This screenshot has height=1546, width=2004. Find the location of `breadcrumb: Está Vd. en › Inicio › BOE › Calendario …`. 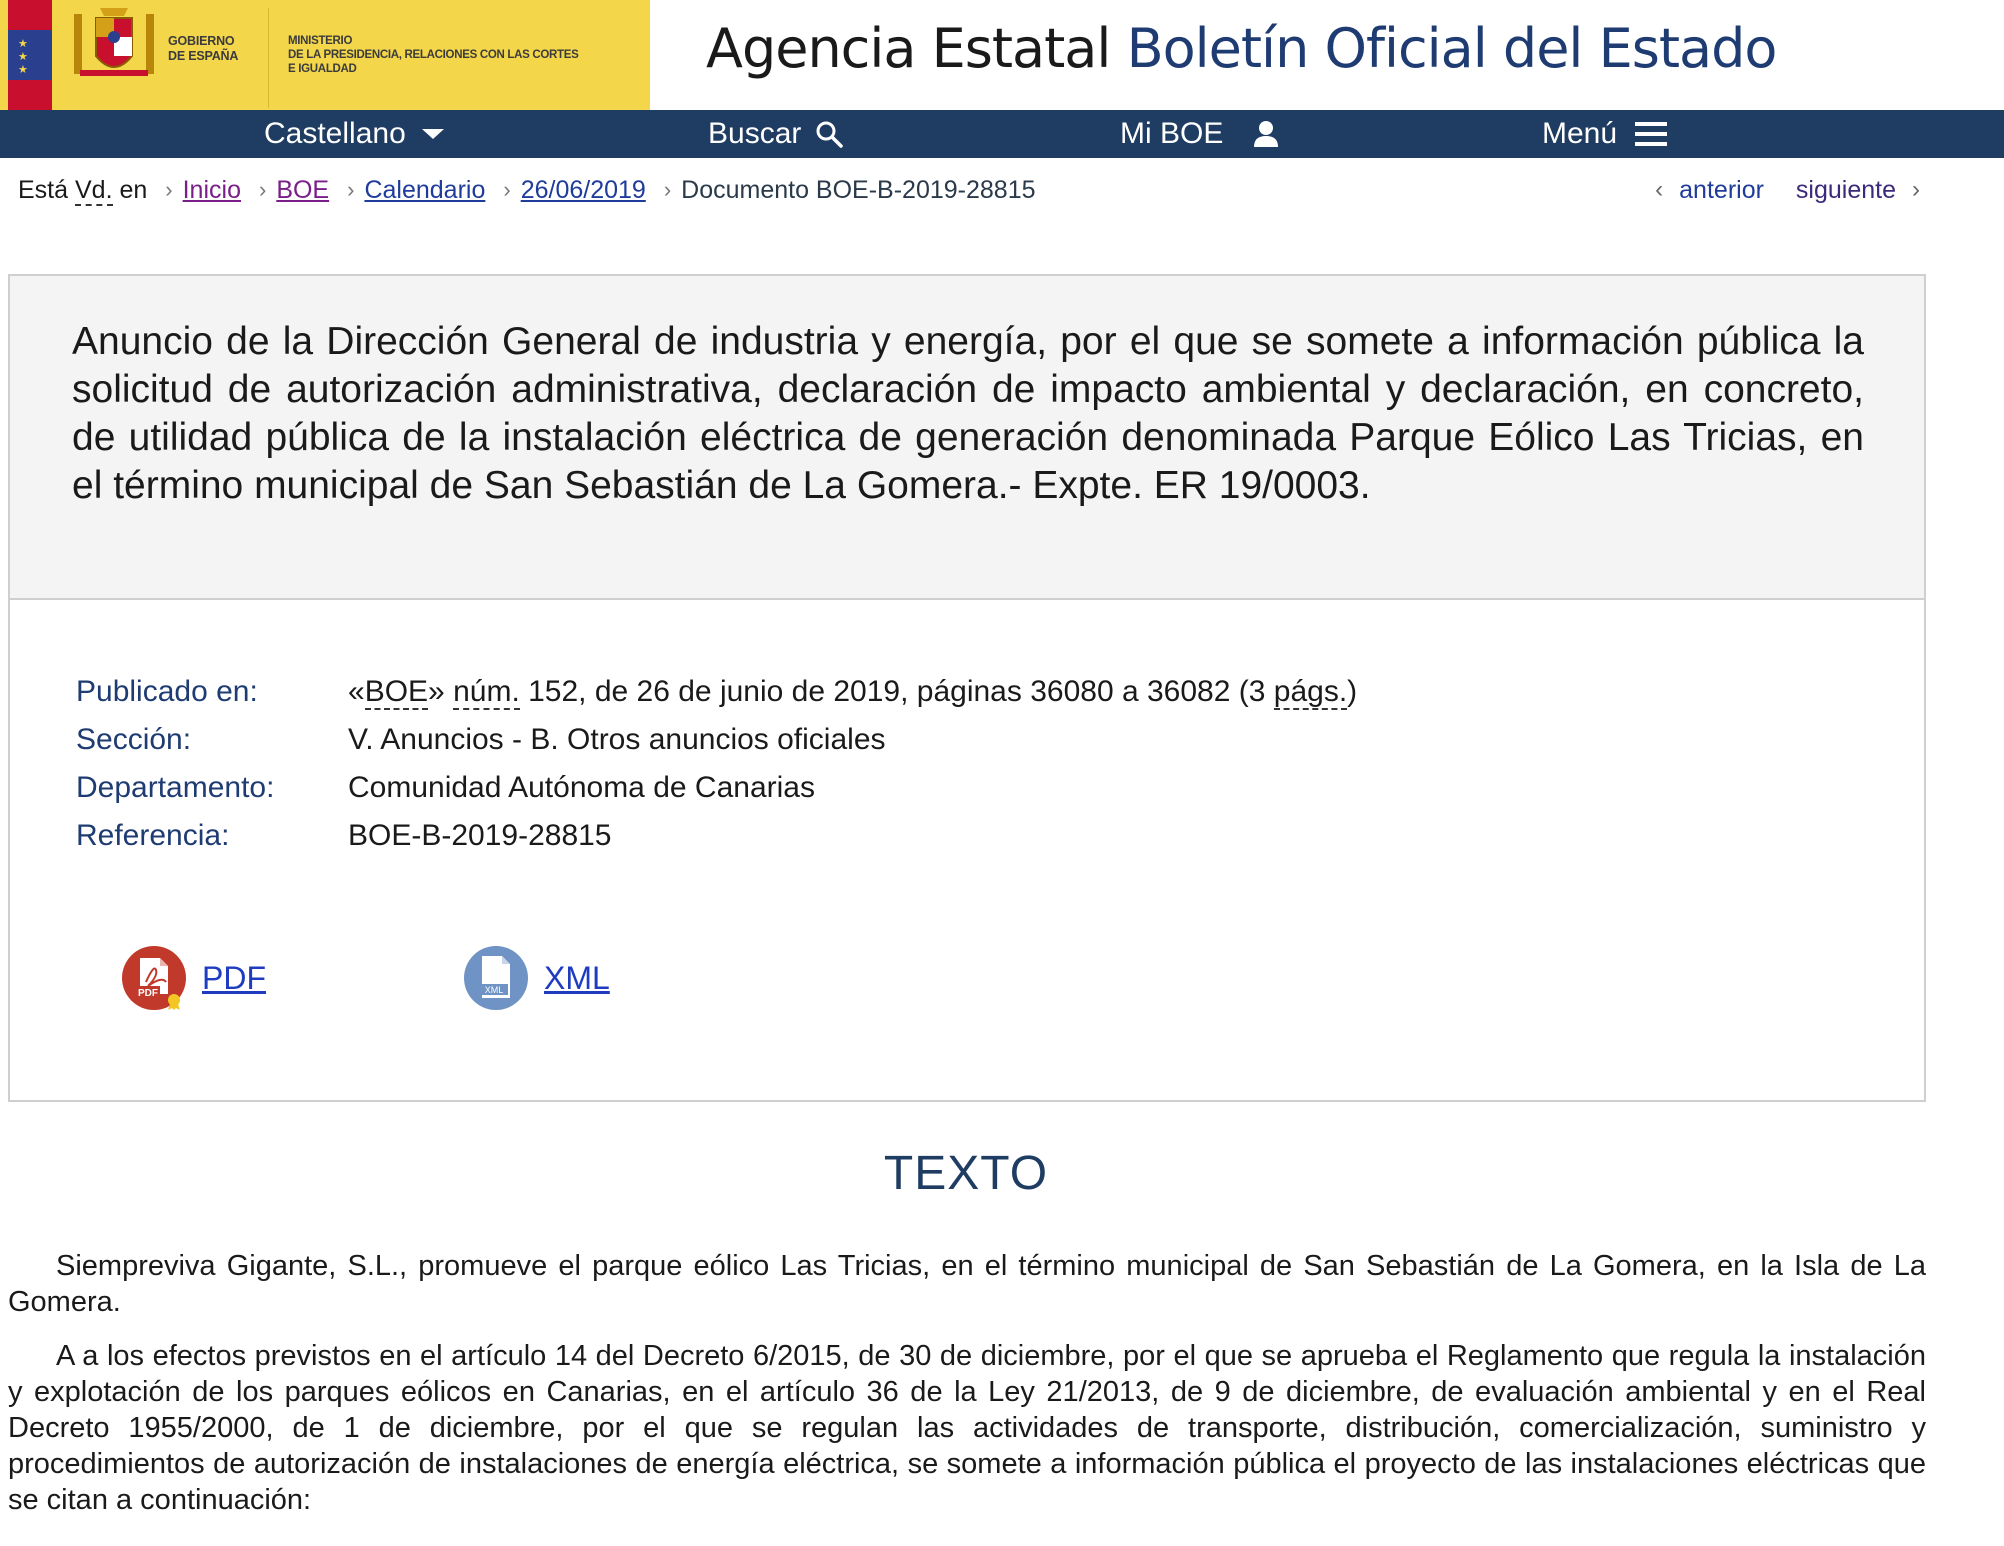

breadcrumb: Está Vd. en › Inicio › BOE › Calendario … is located at coordinates (527, 190).